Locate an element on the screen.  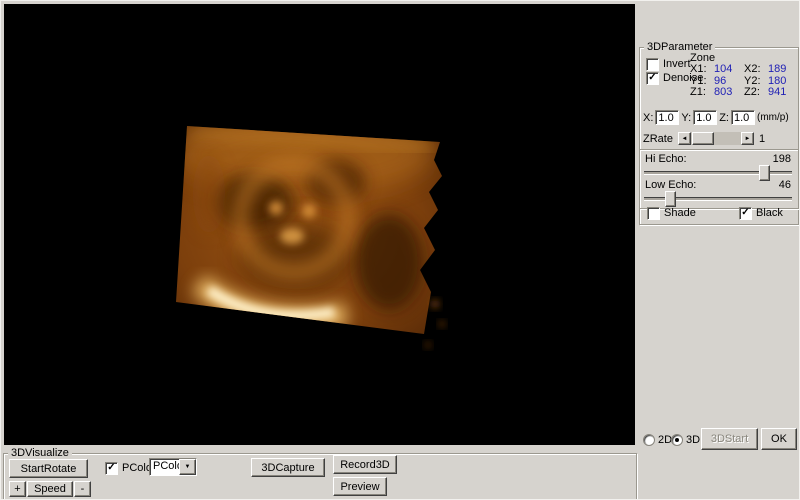
voxel-scale-row: X: Y: Z: (mm/p) is located at coordinates (716, 117).